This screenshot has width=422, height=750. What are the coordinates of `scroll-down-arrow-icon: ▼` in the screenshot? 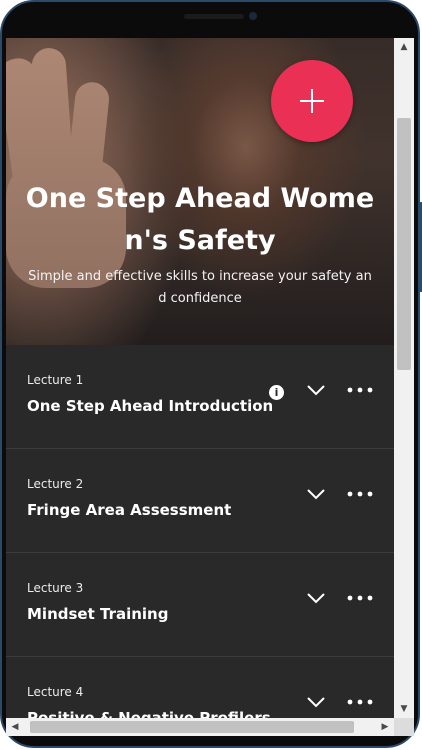 It's located at (404, 709).